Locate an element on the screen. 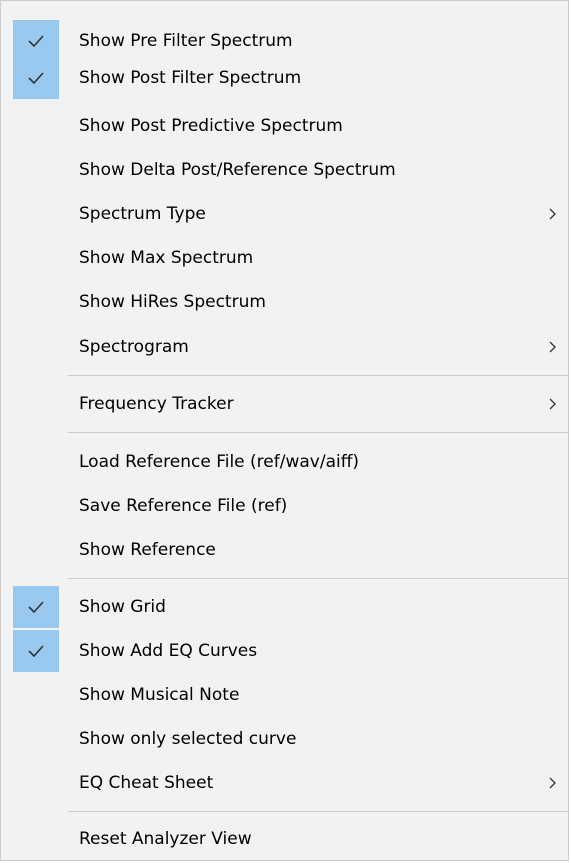 The height and width of the screenshot is (863, 571). menu-item-label: Show Musical Note is located at coordinates (159, 695).